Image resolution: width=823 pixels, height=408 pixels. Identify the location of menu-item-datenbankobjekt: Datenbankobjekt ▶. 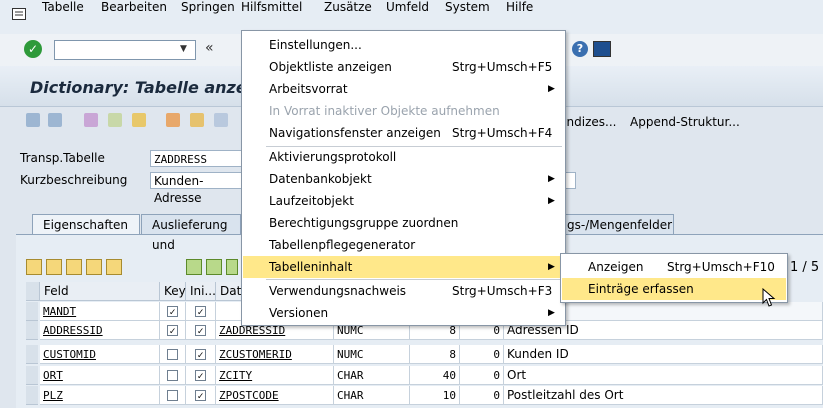
(403, 179).